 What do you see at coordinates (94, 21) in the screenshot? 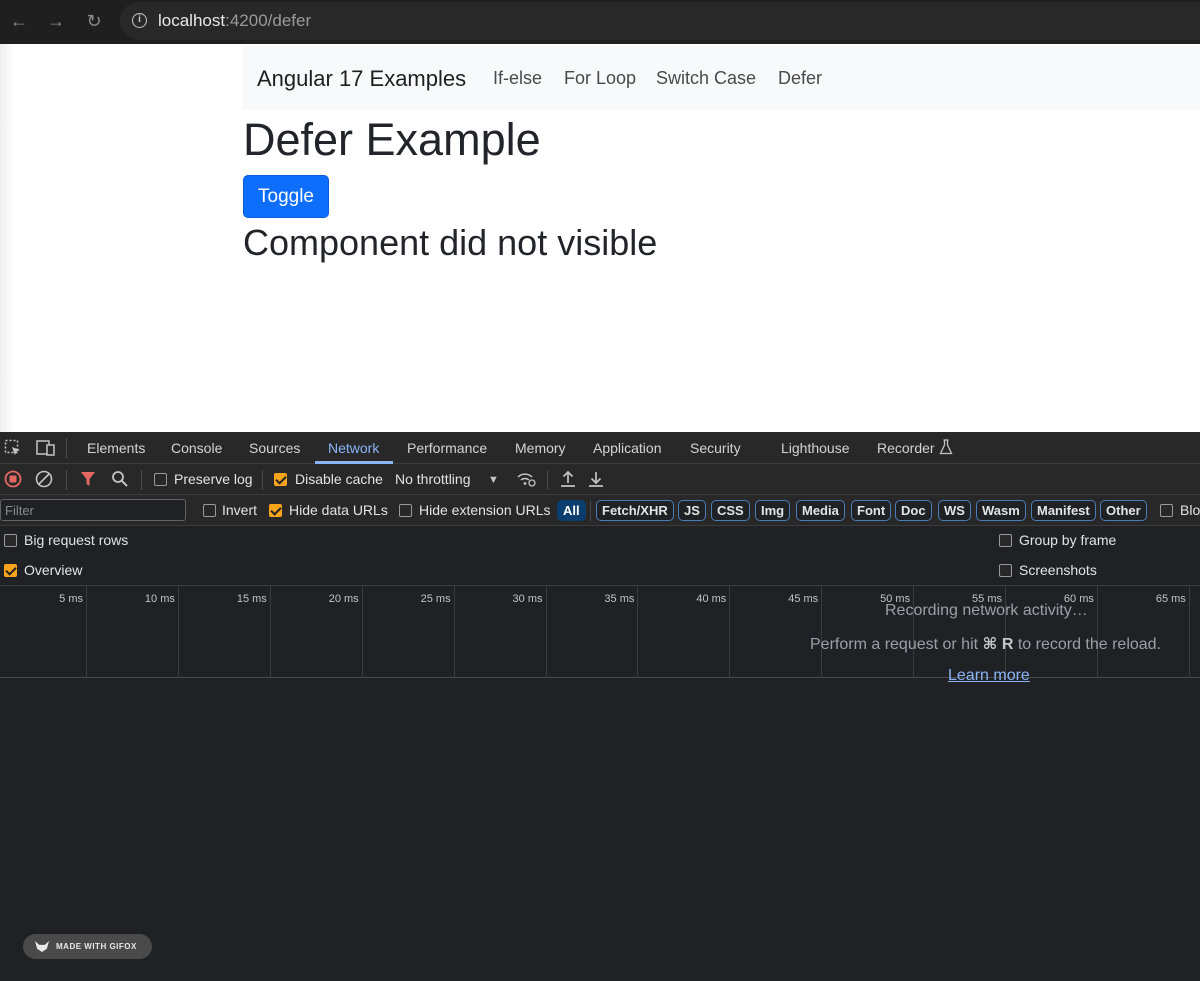
I see `reload-icon: ↻` at bounding box center [94, 21].